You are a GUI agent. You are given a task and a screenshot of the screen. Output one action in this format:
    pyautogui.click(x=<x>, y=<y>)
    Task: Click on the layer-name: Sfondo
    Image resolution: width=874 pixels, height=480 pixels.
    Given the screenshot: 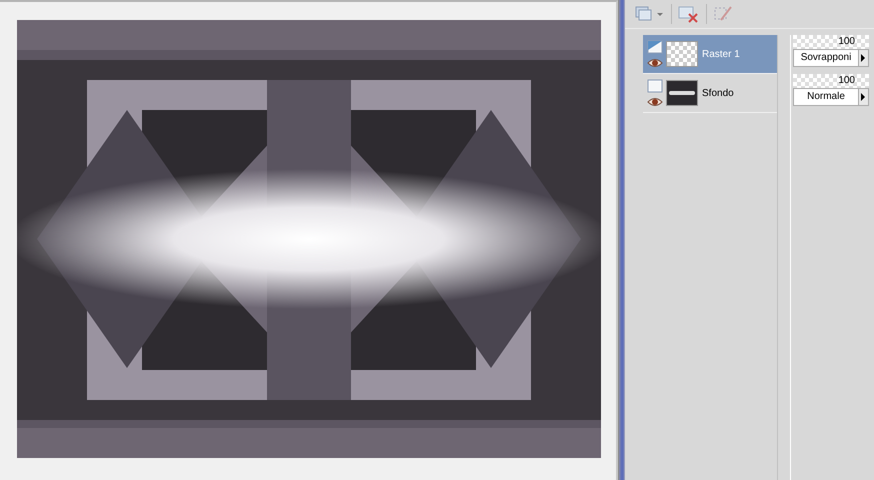 What is the action you would take?
    pyautogui.click(x=718, y=93)
    